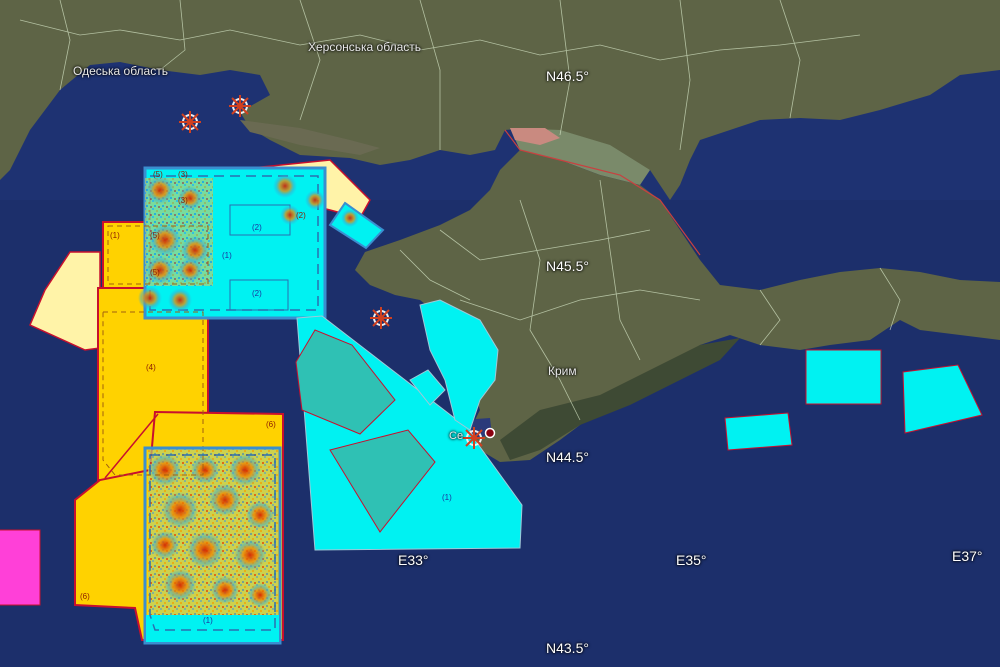 This screenshot has width=1000, height=667. What do you see at coordinates (967, 556) in the screenshot?
I see `grid-label-lon-37: E37°` at bounding box center [967, 556].